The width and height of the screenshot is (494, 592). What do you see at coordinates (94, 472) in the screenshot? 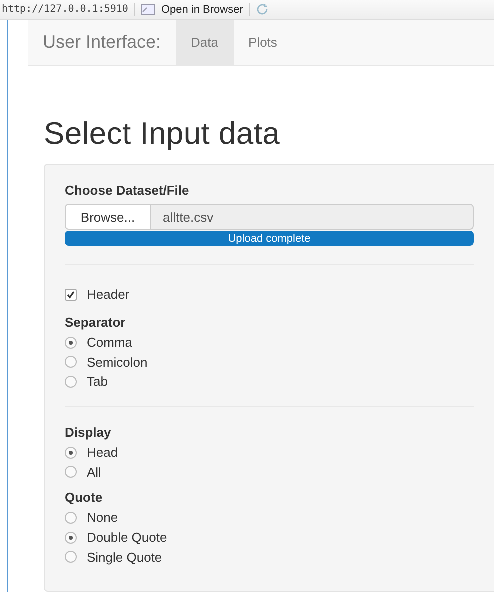
I see `option-label: All` at bounding box center [94, 472].